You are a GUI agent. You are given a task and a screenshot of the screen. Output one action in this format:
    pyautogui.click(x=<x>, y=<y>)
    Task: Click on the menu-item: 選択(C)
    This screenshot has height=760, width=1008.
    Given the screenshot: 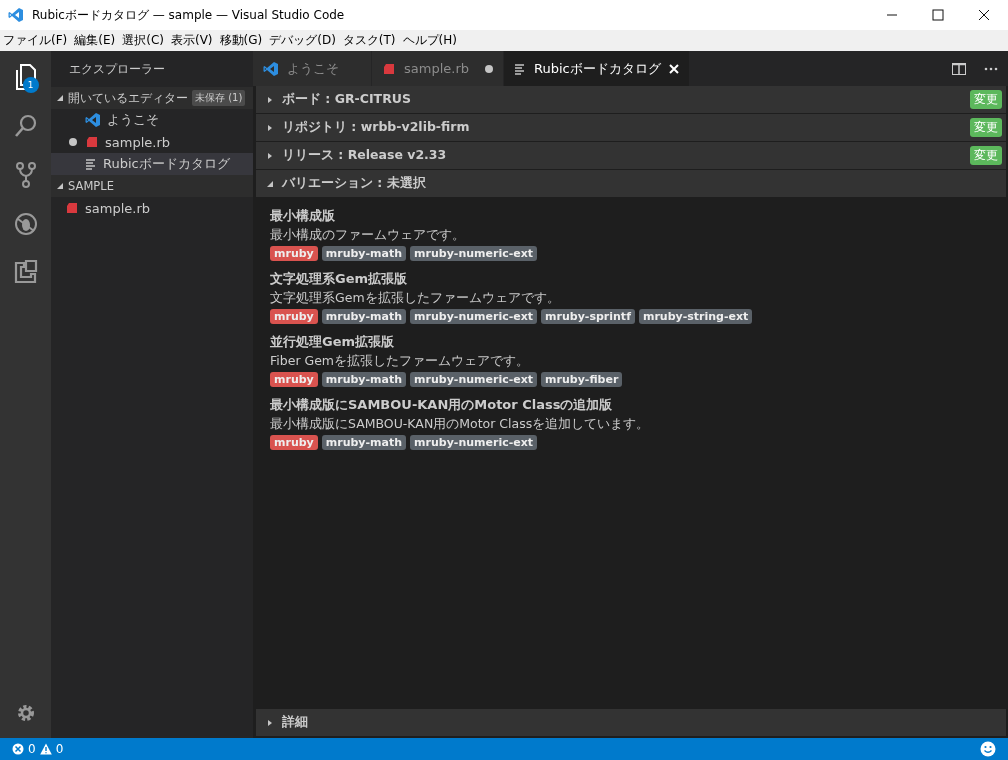 What is the action you would take?
    pyautogui.click(x=143, y=40)
    